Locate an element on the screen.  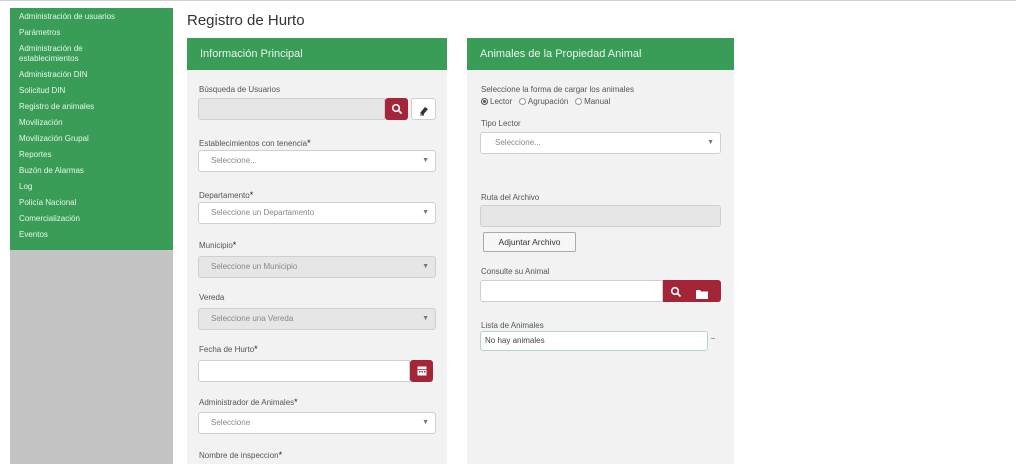
option-label: Agrupación is located at coordinates (548, 101).